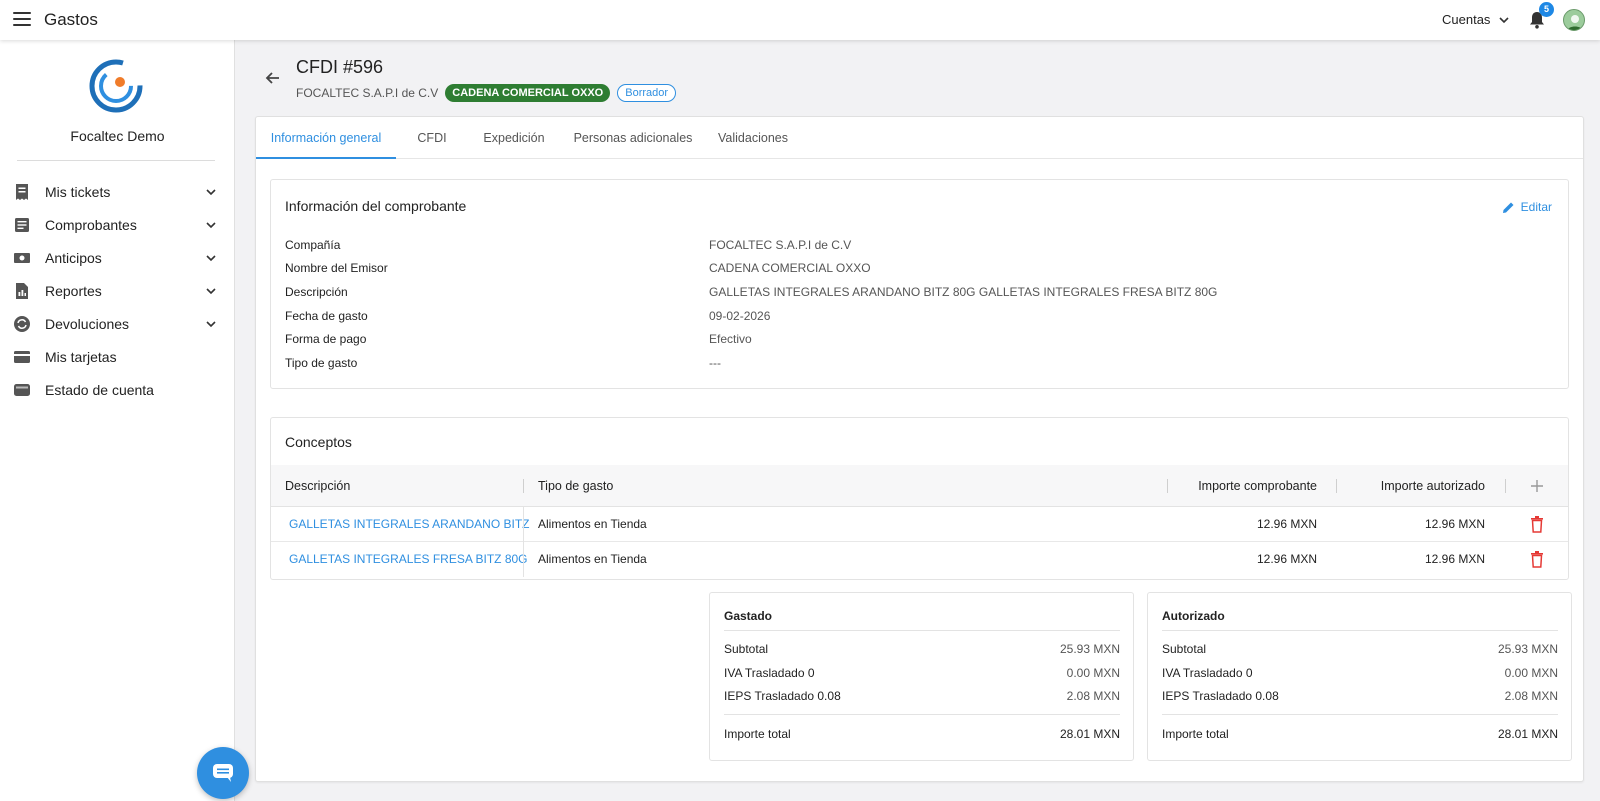 The height and width of the screenshot is (801, 1600). Describe the element at coordinates (746, 649) in the screenshot. I see `totals-label: Subtotal` at that location.